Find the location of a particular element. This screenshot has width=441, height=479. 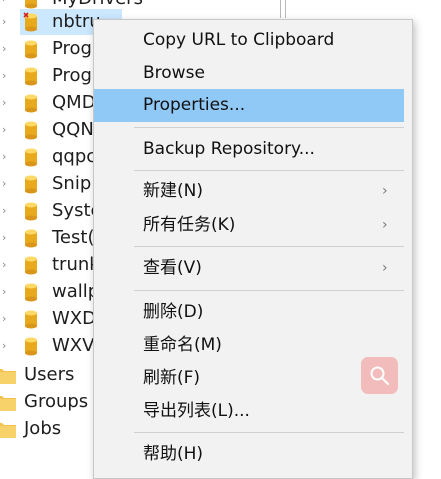

tree-item-label: Groups is located at coordinates (56, 401).